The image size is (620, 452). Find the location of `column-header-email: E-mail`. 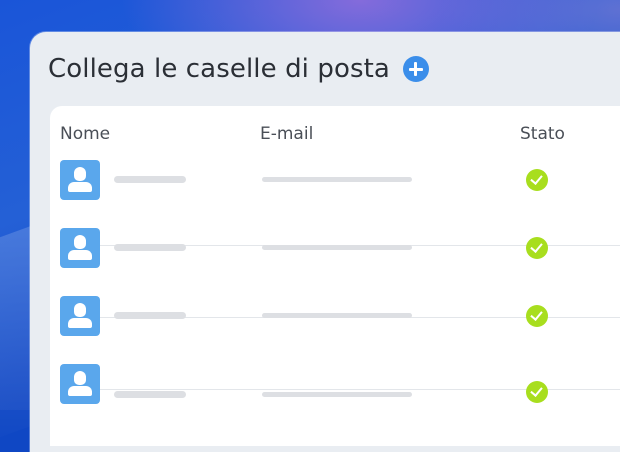

column-header-email: E-mail is located at coordinates (287, 134).